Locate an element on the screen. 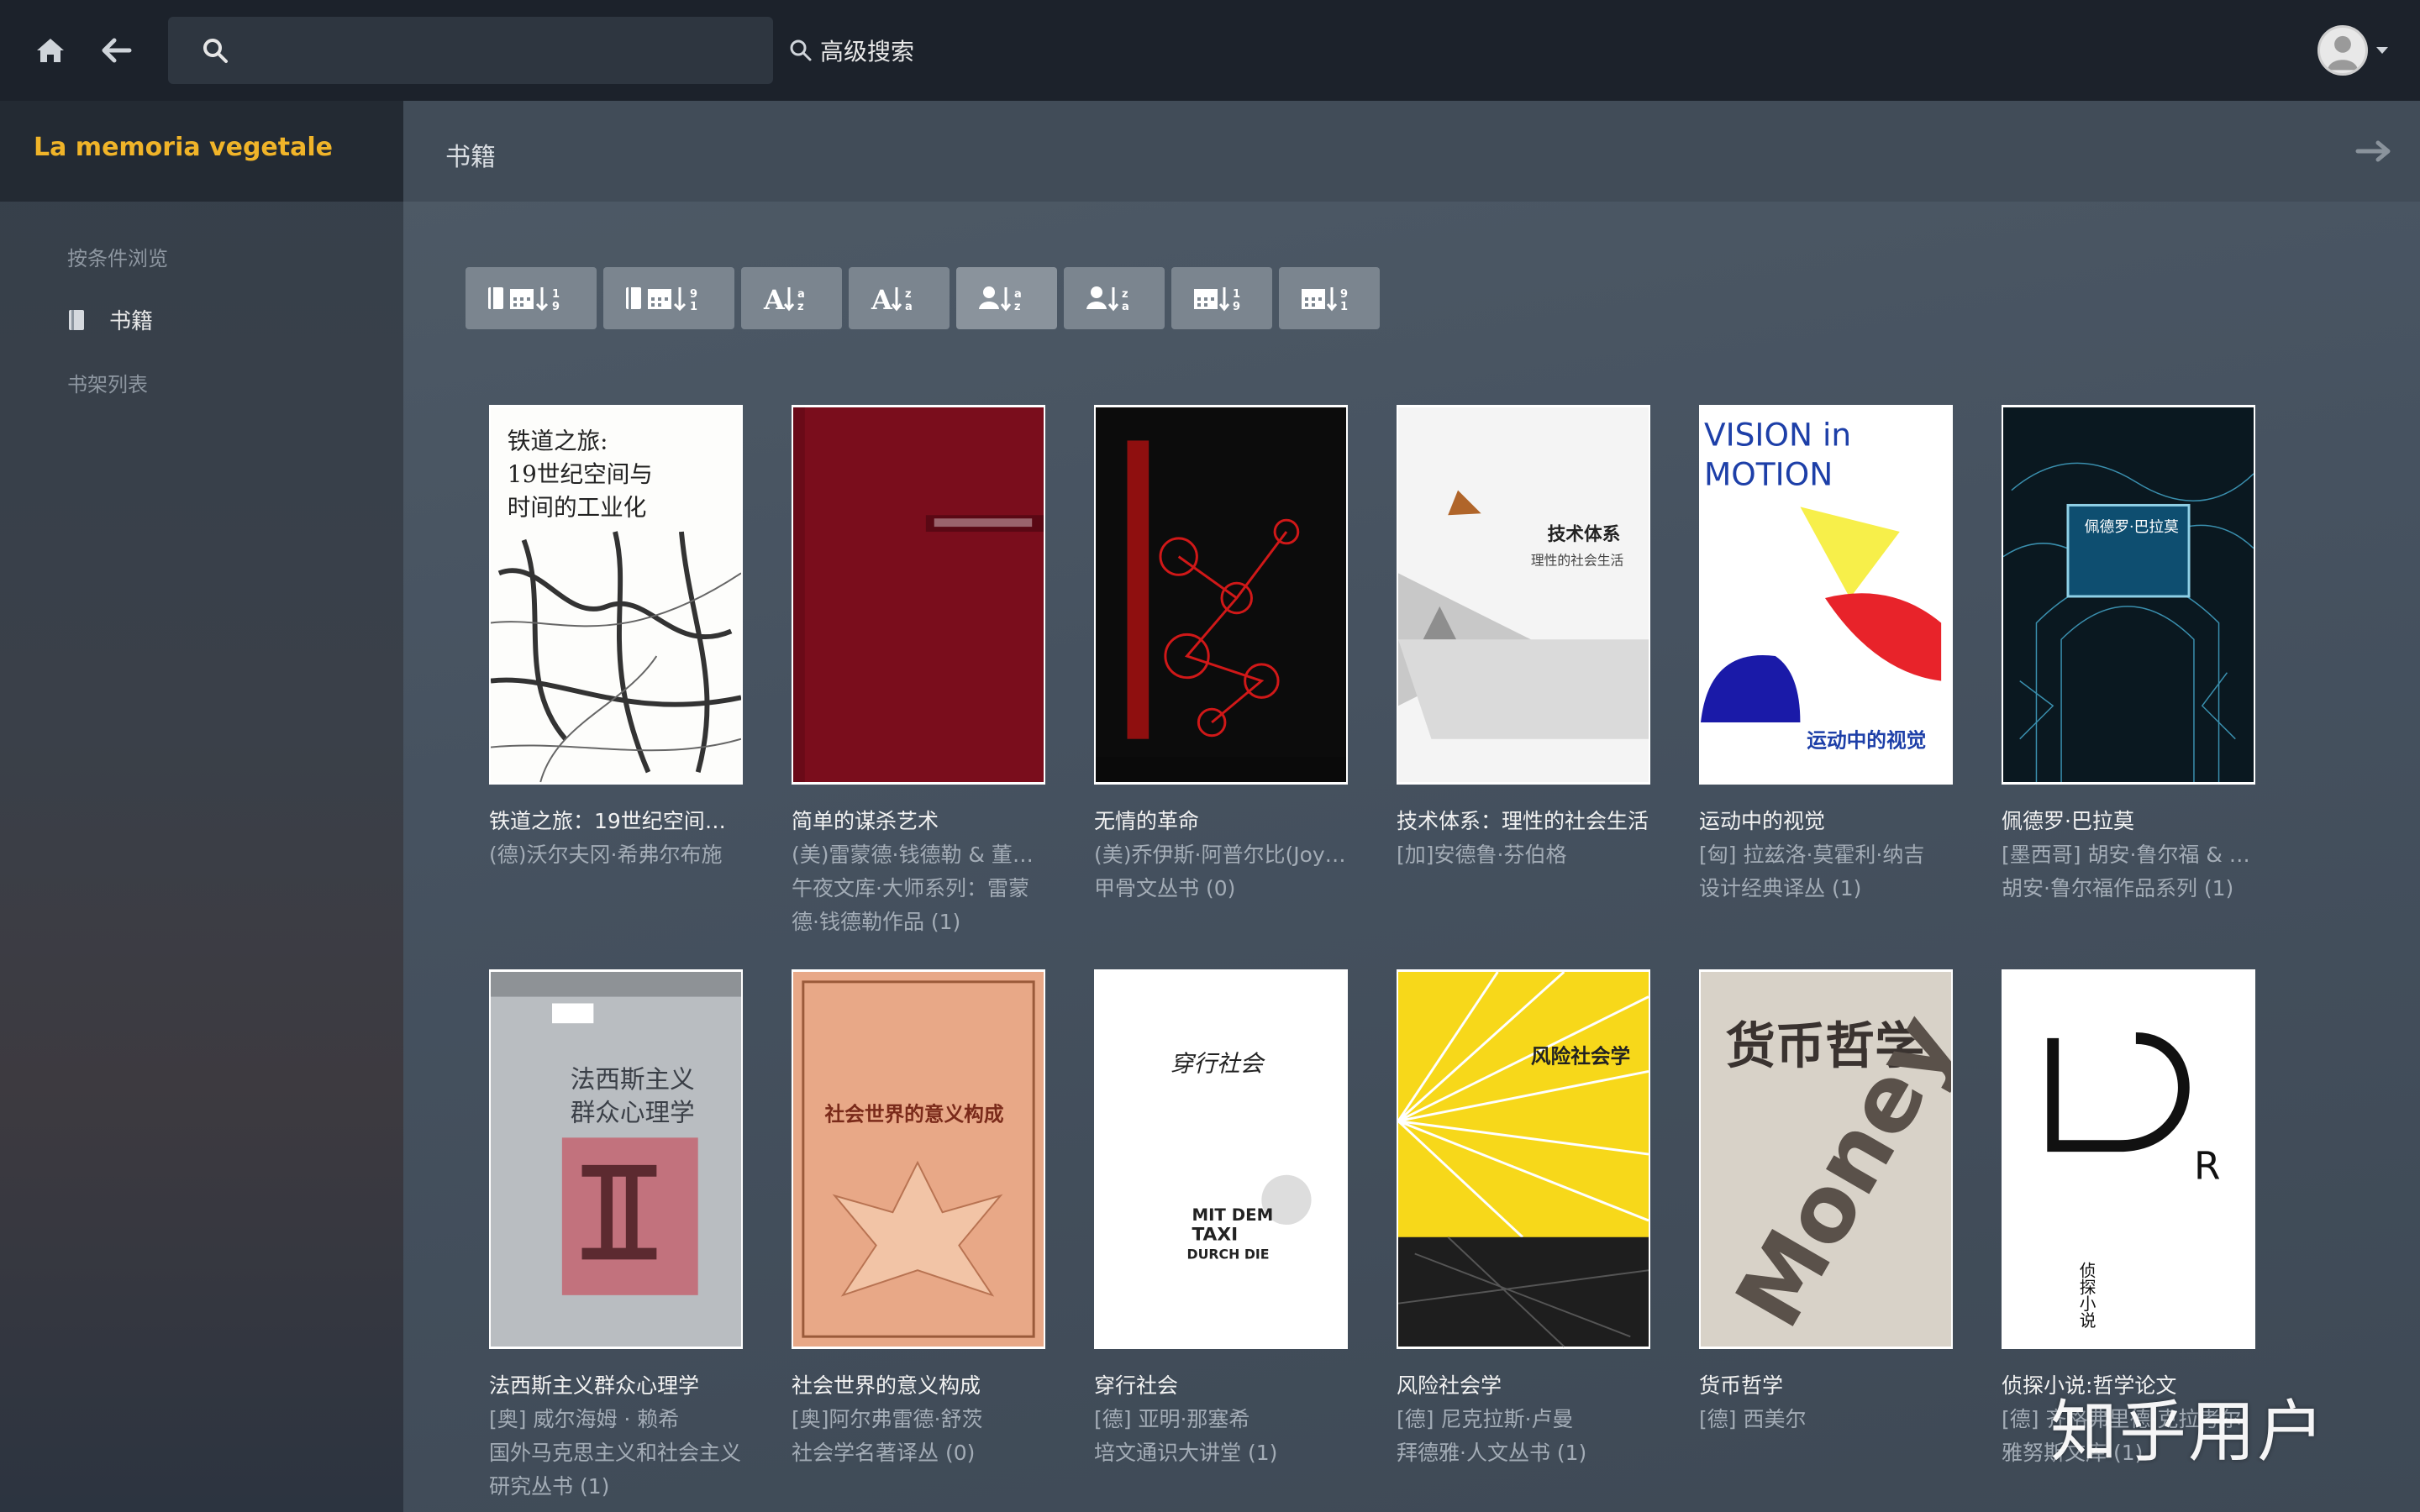 Image resolution: width=2420 pixels, height=1512 pixels. avatar is located at coordinates (2342, 50).